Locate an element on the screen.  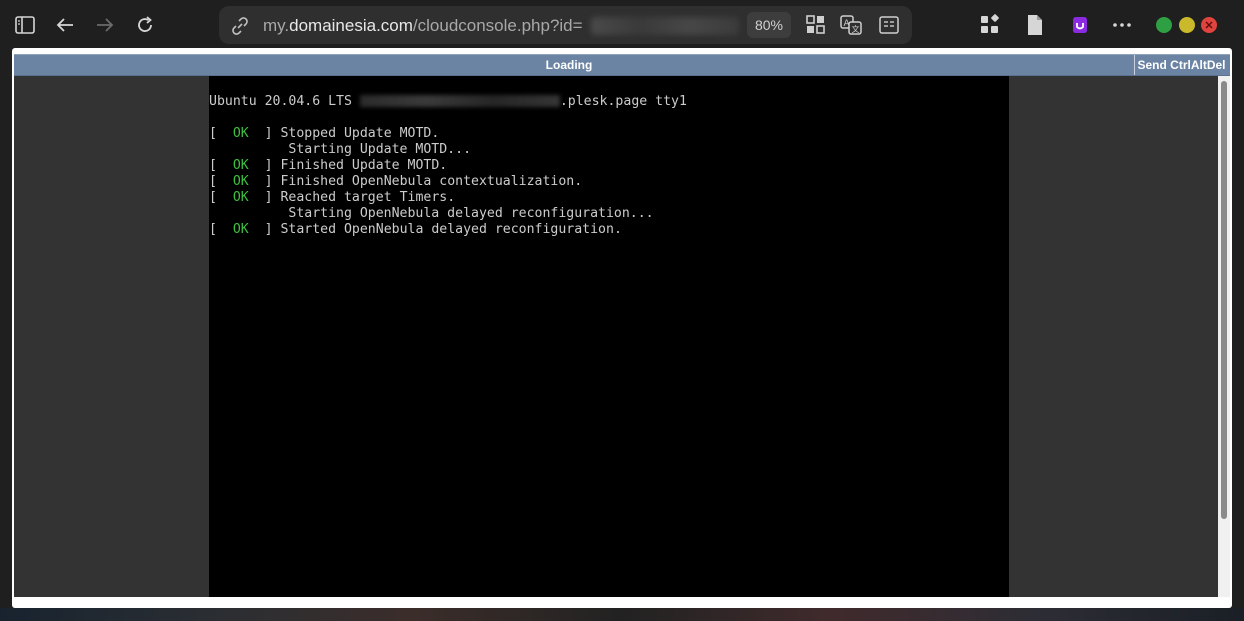
vnc-status-text: Loading is located at coordinates (569, 65).